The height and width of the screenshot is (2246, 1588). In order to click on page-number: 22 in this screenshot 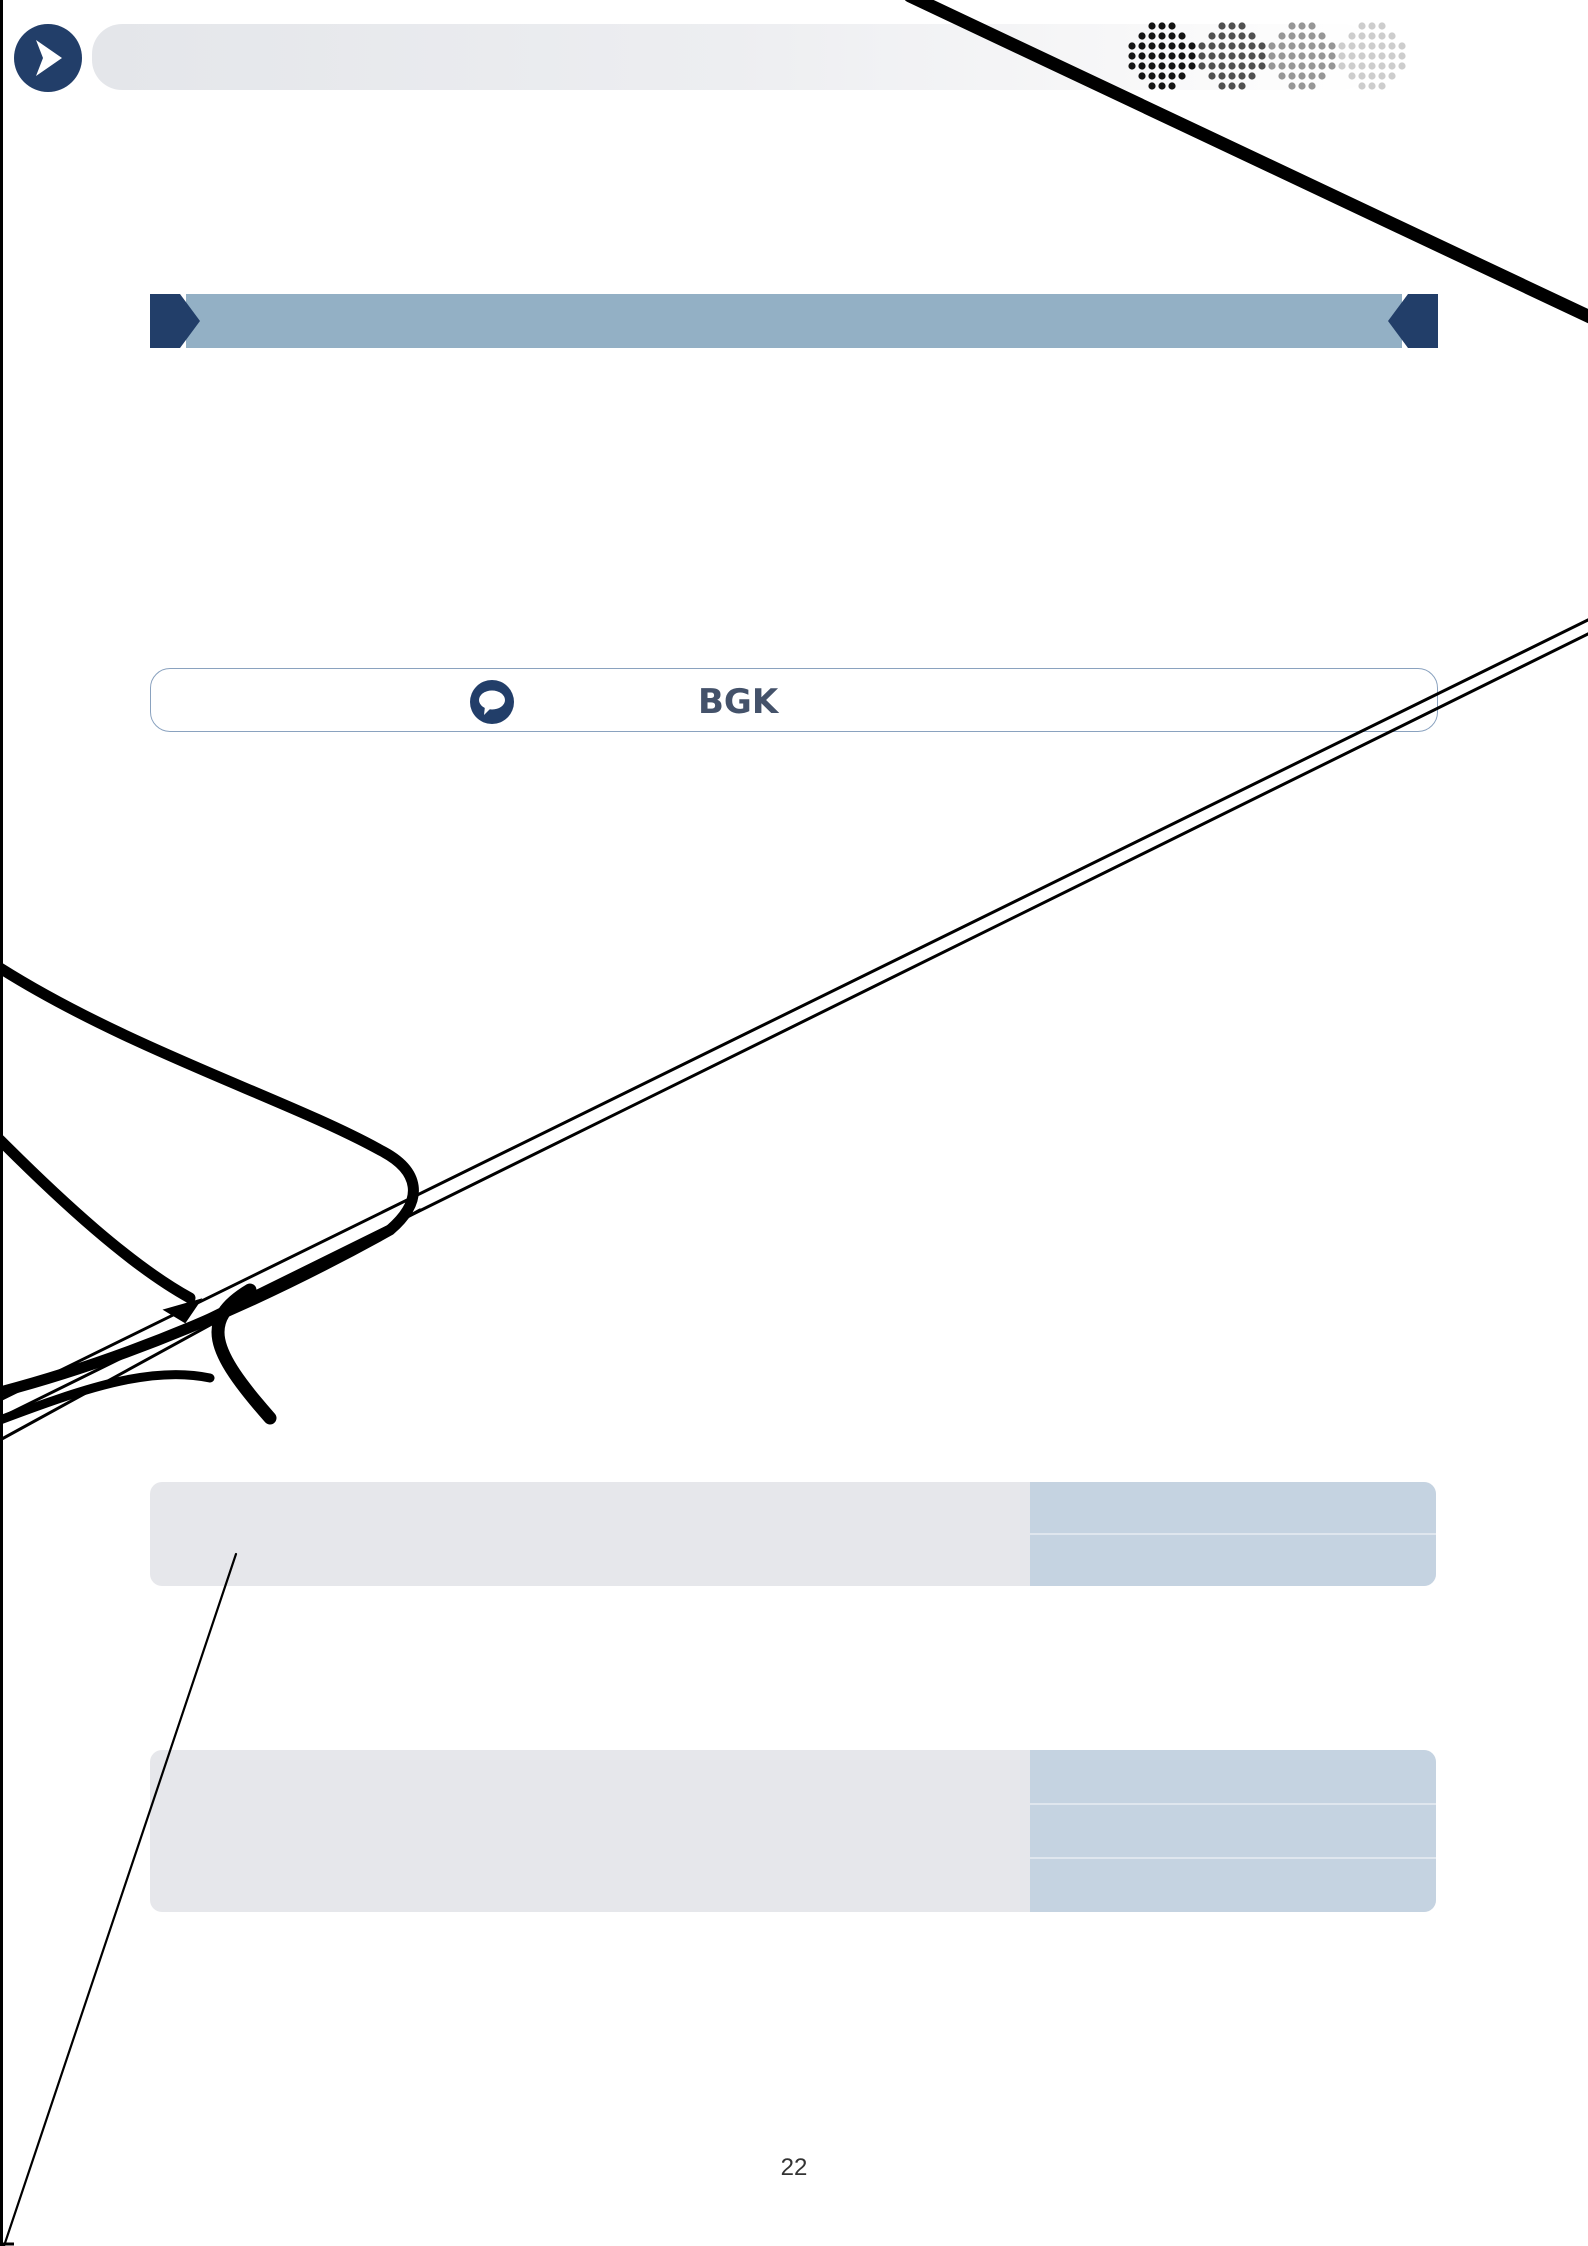, I will do `click(794, 2167)`.